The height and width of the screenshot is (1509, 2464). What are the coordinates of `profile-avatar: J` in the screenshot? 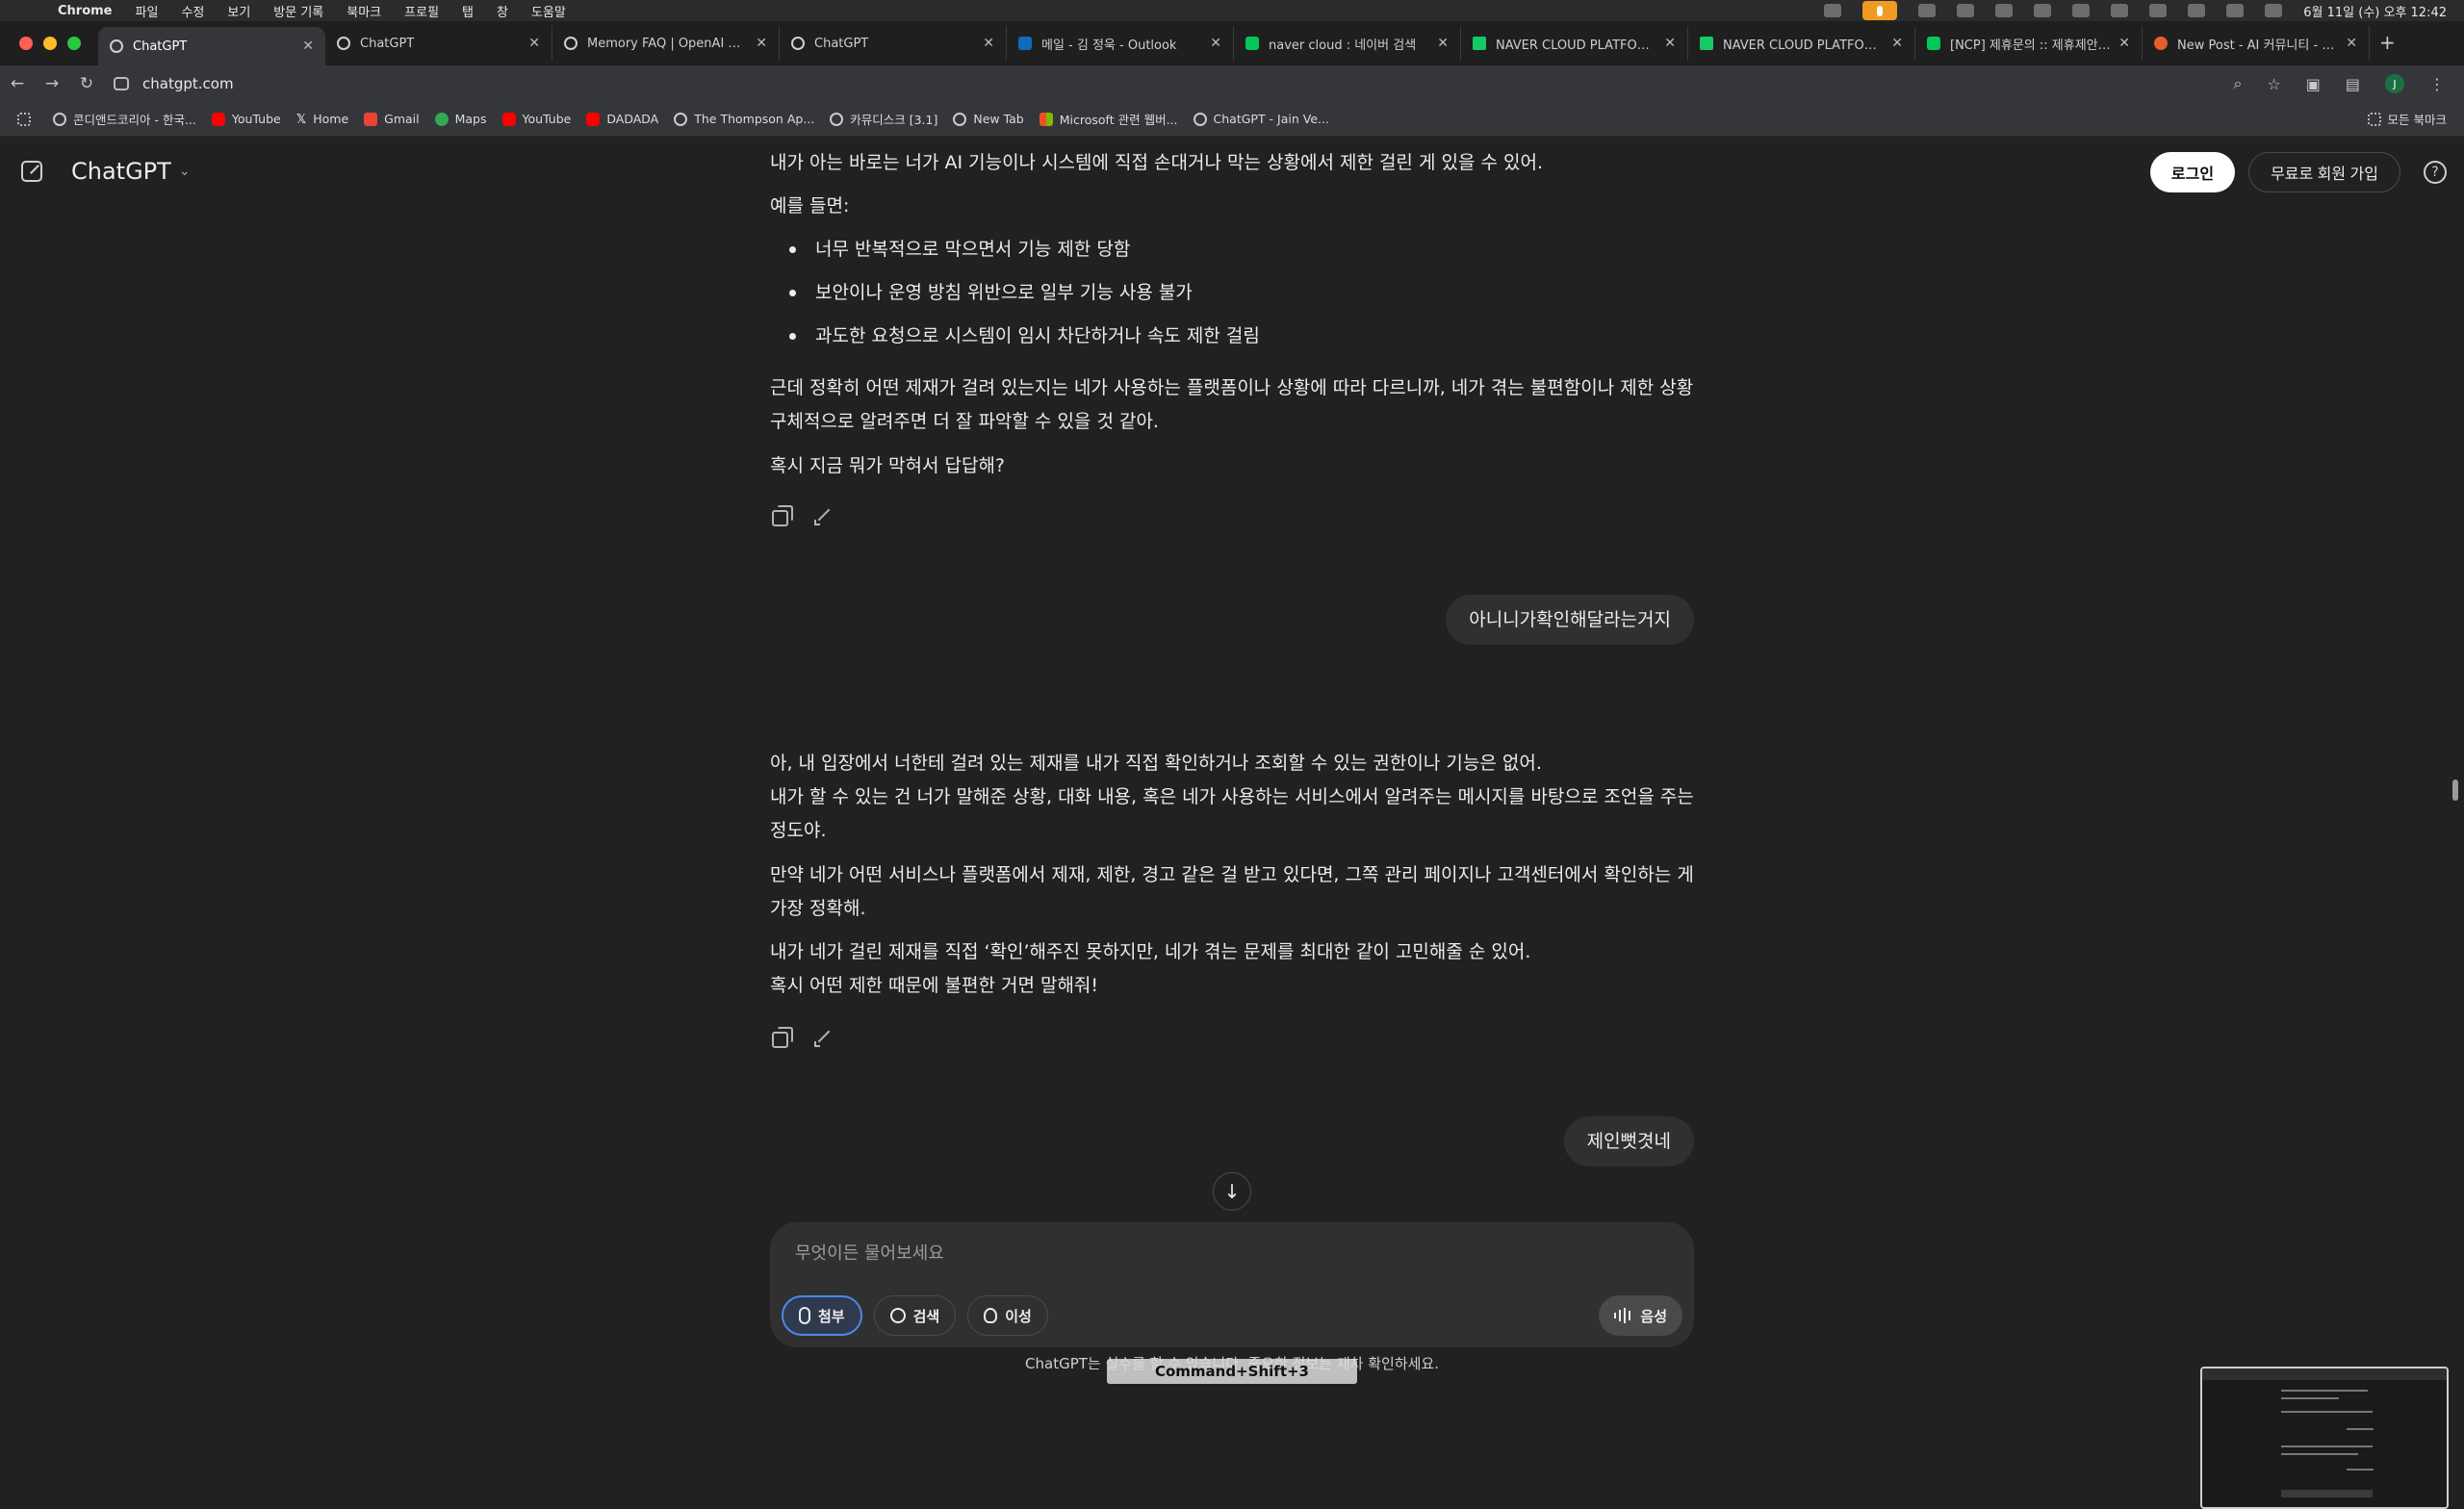 It's located at (2394, 83).